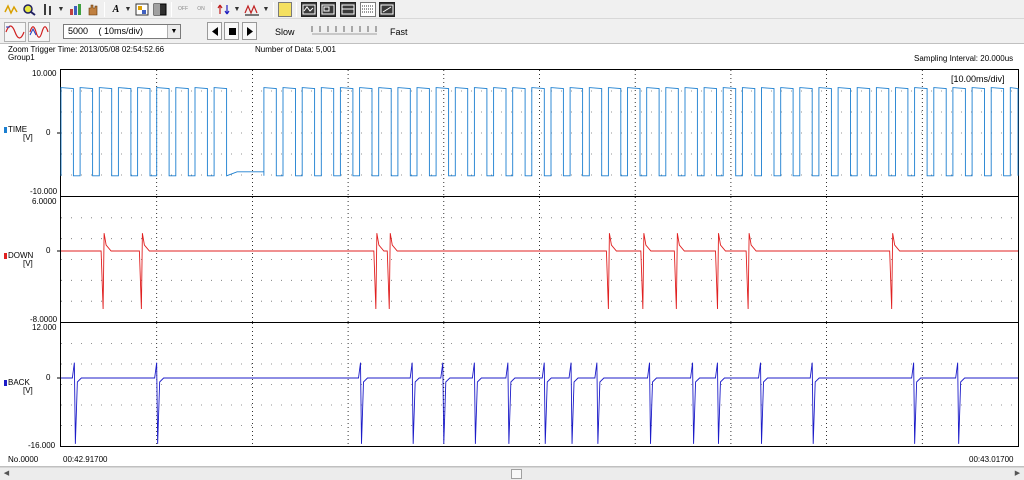 This screenshot has height=480, width=1024. Describe the element at coordinates (285, 9) in the screenshot. I see `calculator-icon` at that location.